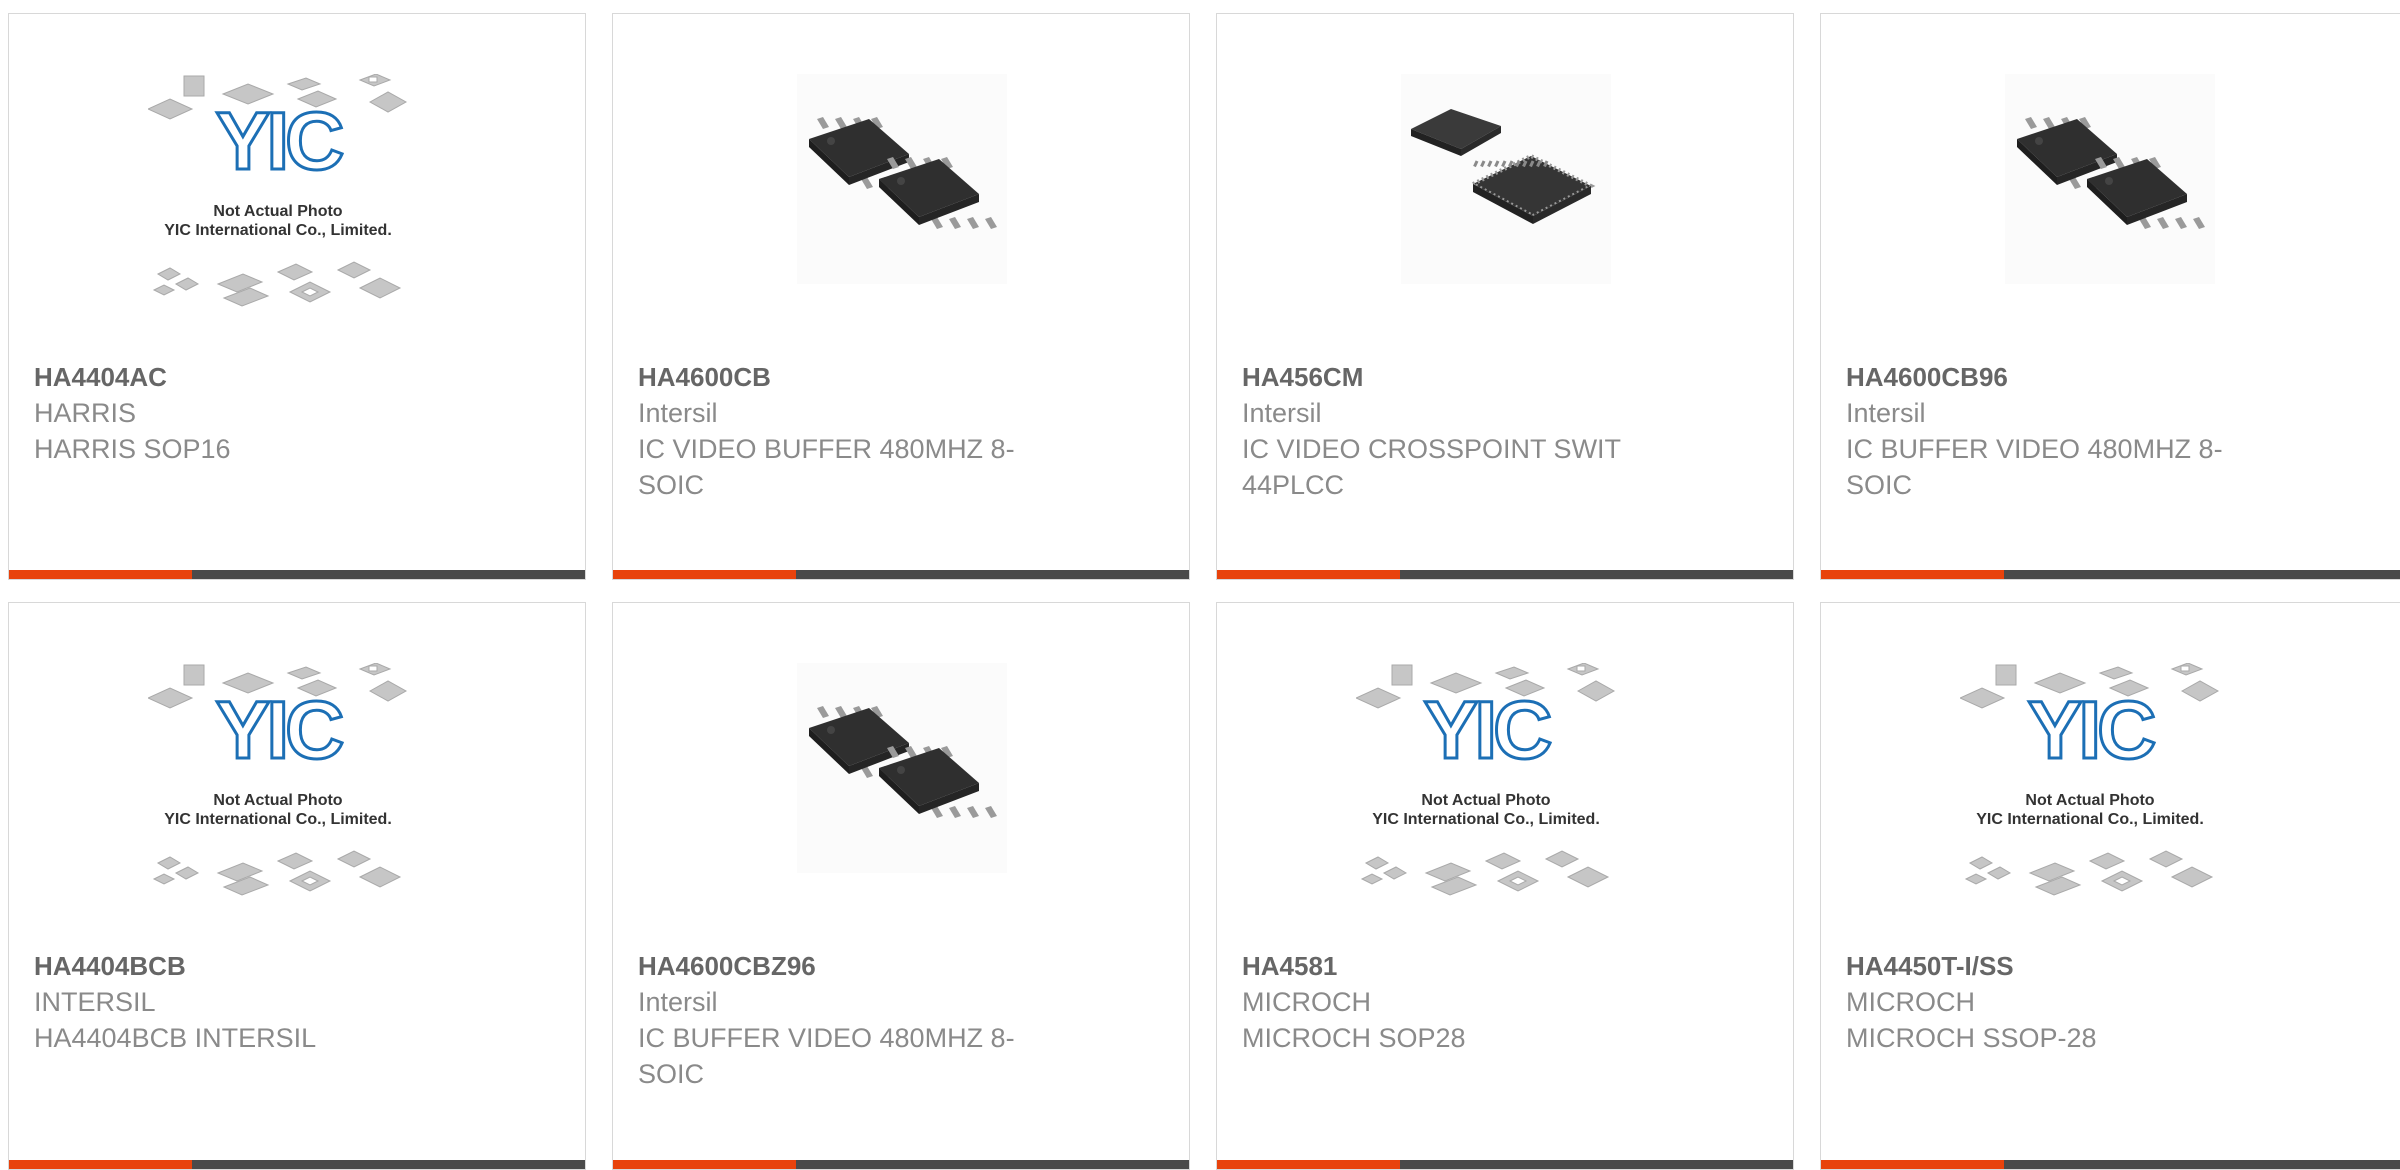 The height and width of the screenshot is (1170, 2400). I want to click on part-number: HA4404AC, so click(294, 377).